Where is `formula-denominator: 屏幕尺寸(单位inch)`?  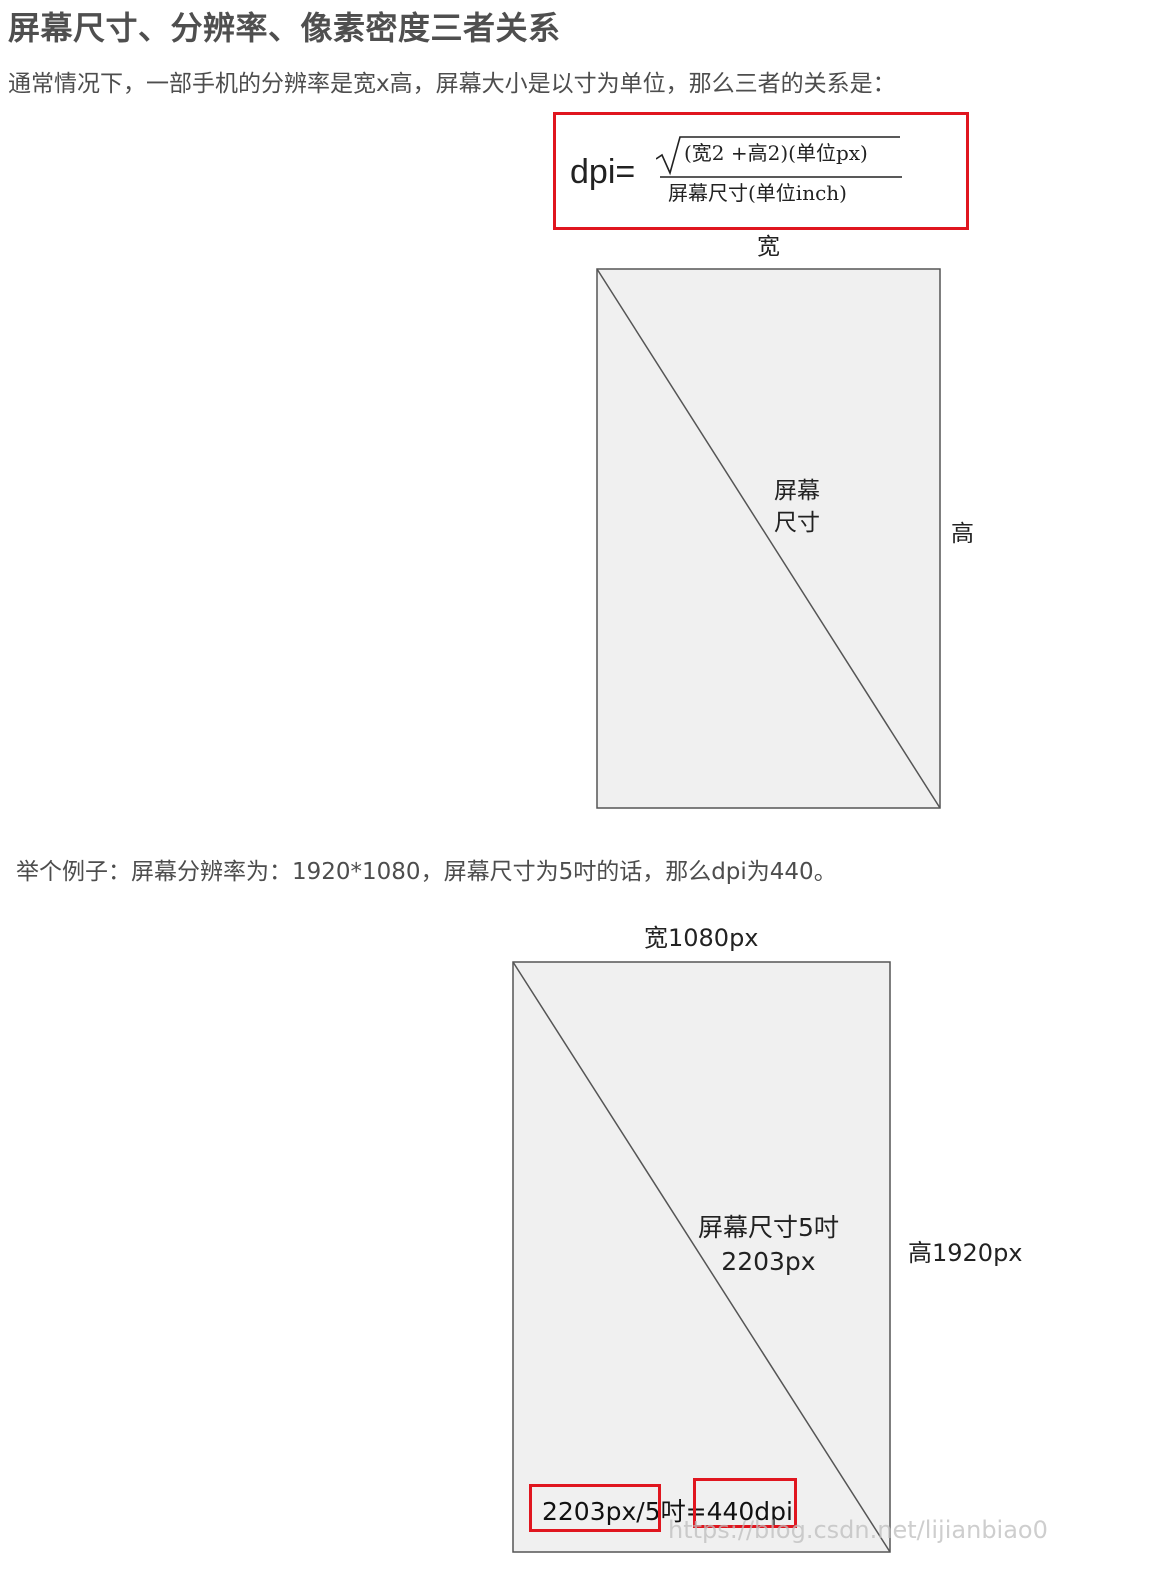 formula-denominator: 屏幕尺寸(单位inch) is located at coordinates (757, 193).